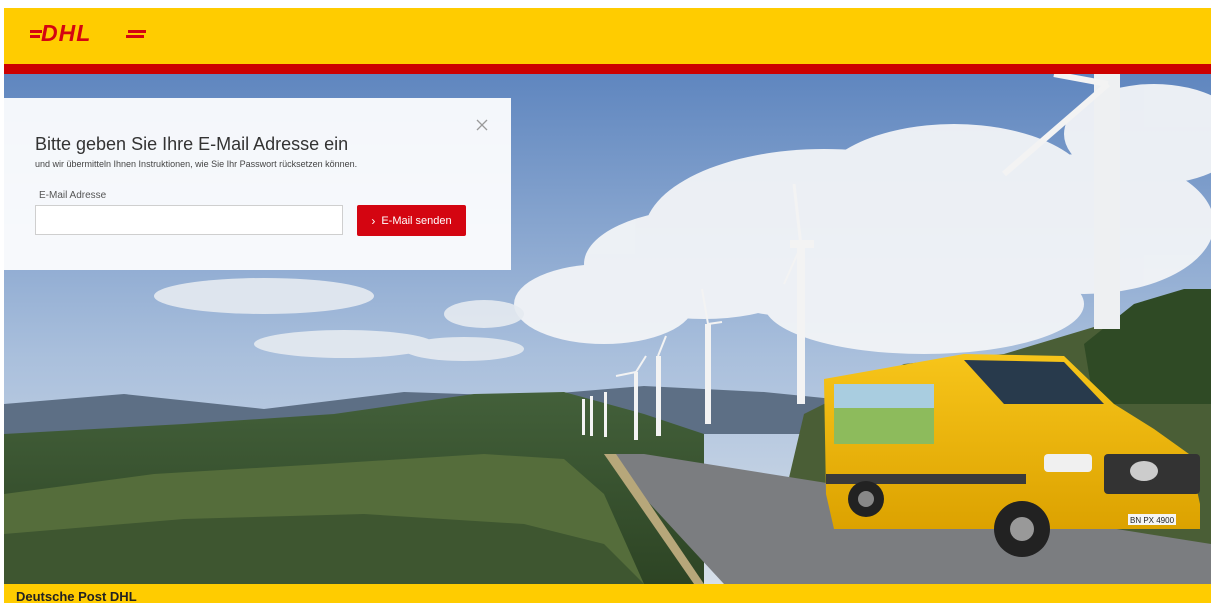 The width and height of the screenshot is (1211, 604). I want to click on footer-brand: Deutsche Post DHL, so click(76, 596).